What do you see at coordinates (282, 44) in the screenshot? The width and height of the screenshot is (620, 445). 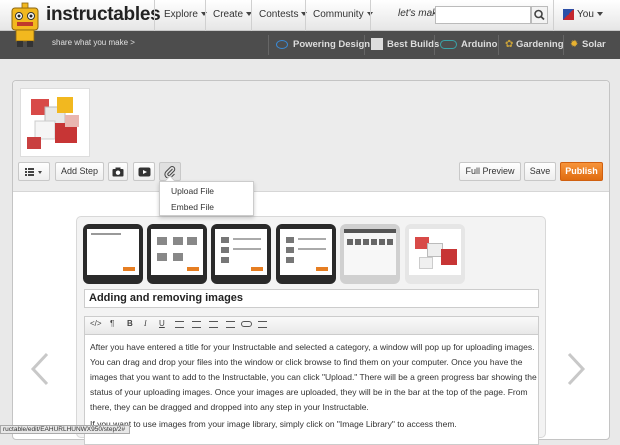 I see `powering-design-icon` at bounding box center [282, 44].